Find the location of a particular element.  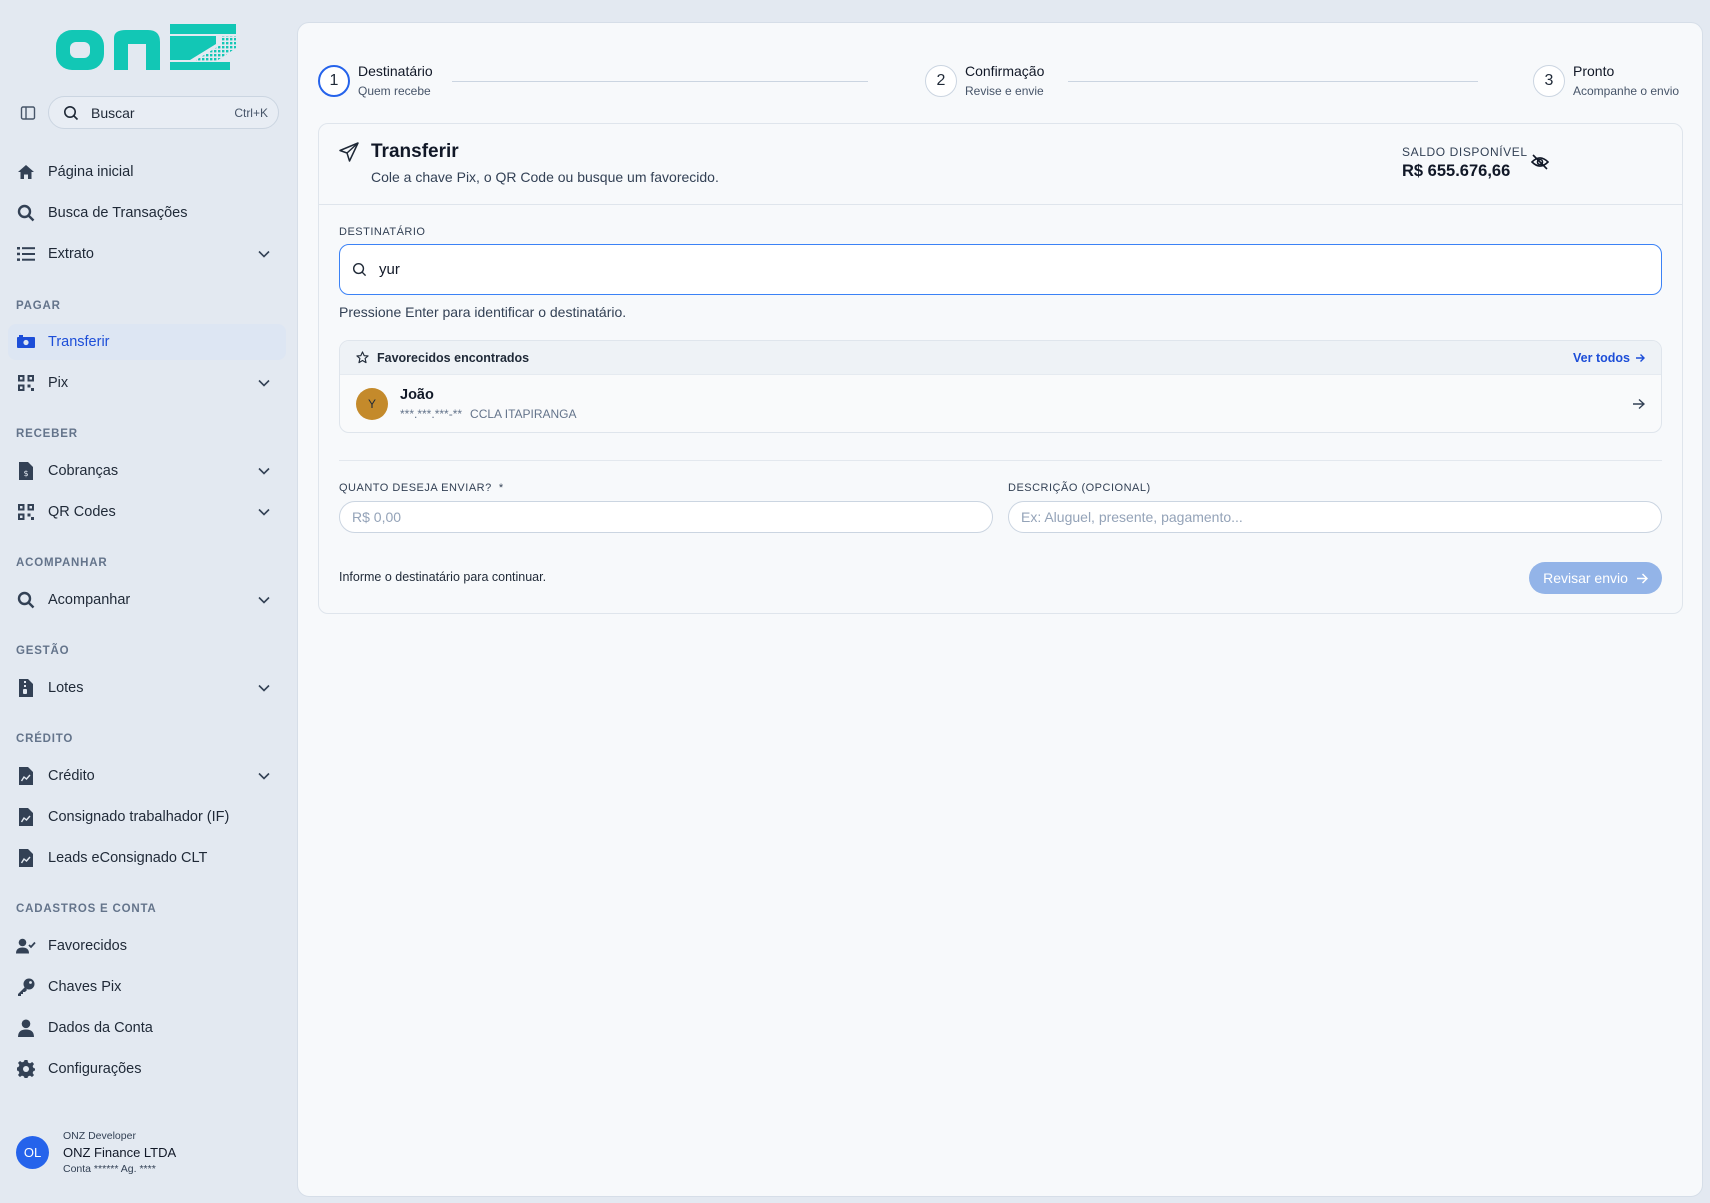

step-number: 2 is located at coordinates (941, 81).